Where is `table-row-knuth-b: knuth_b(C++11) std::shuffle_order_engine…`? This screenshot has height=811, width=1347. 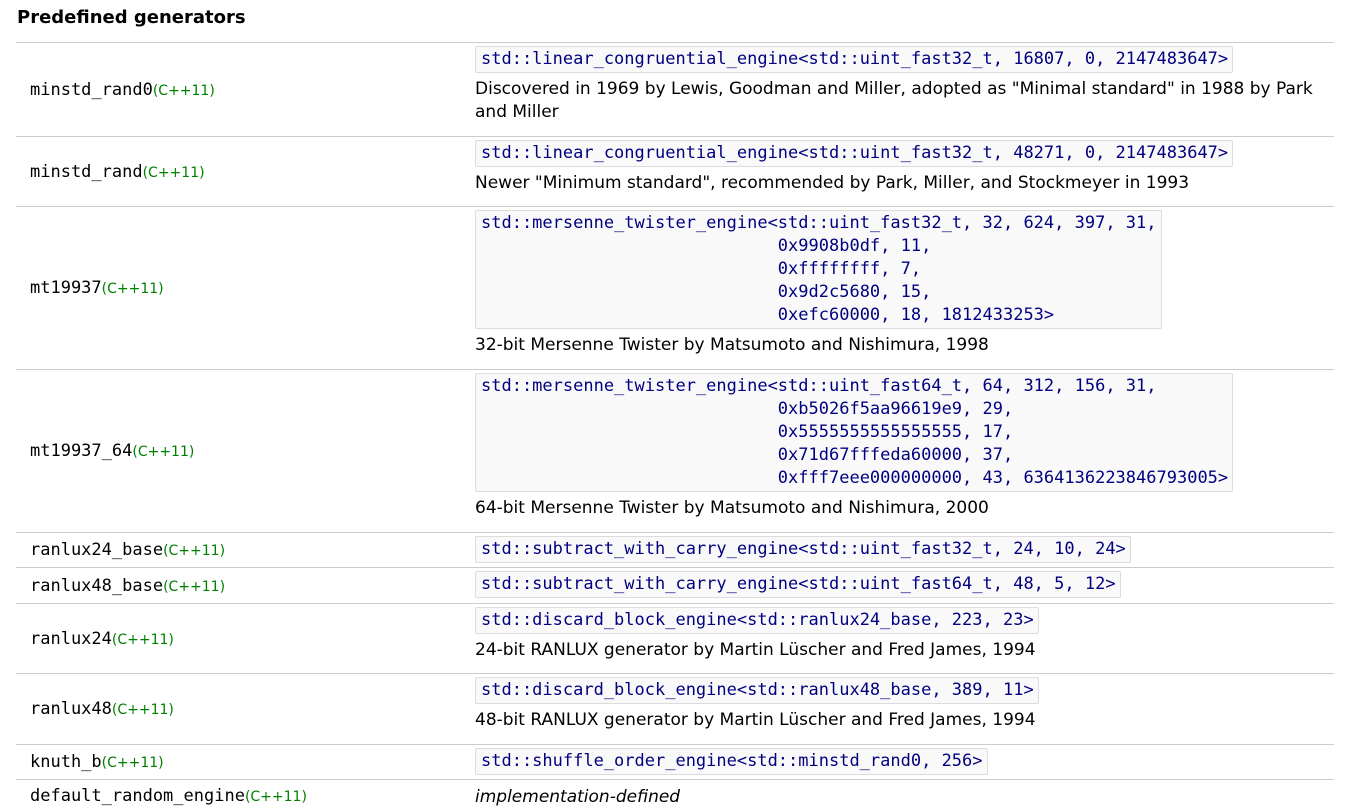 table-row-knuth-b: knuth_b(C++11) std::shuffle_order_engine… is located at coordinates (675, 761).